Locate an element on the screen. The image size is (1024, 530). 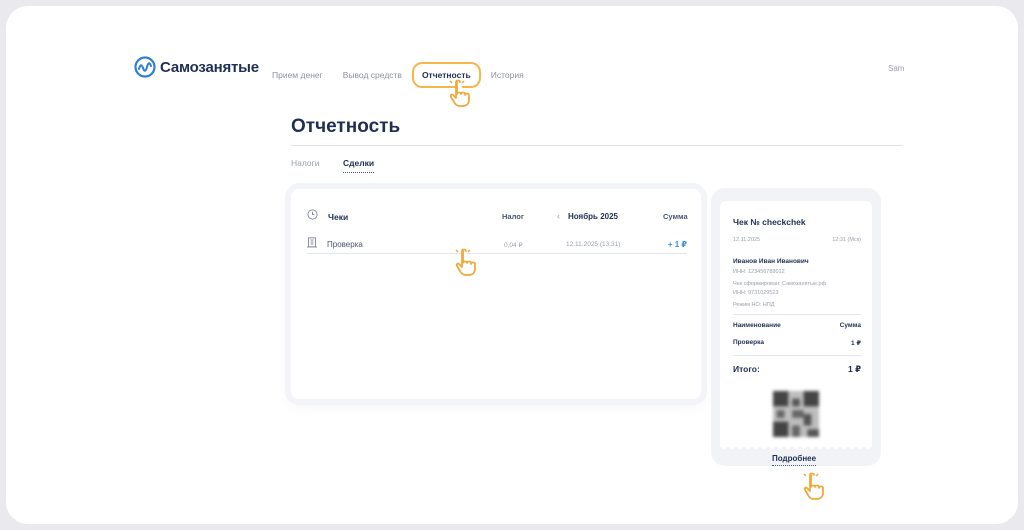
nav-item-history: История is located at coordinates (507, 75).